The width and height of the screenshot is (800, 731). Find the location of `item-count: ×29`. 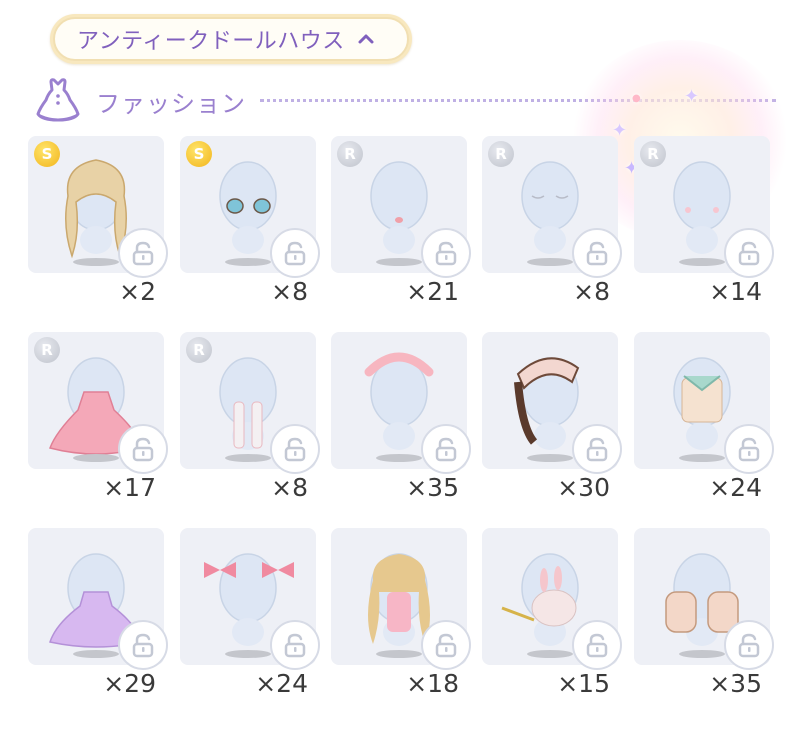

item-count: ×29 is located at coordinates (129, 683).